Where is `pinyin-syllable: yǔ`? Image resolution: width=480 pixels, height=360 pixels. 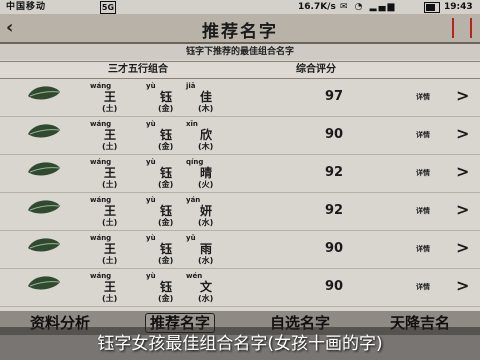 pinyin-syllable: yǔ is located at coordinates (191, 238).